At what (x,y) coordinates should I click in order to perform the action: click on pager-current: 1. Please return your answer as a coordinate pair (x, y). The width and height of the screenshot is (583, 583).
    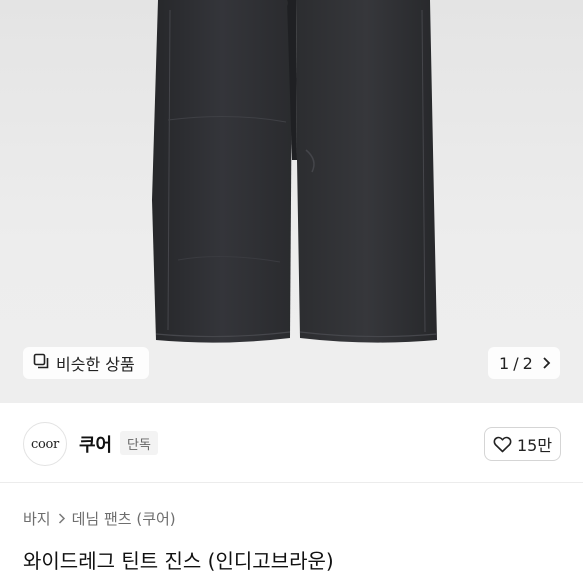
    Looking at the image, I should click on (504, 363).